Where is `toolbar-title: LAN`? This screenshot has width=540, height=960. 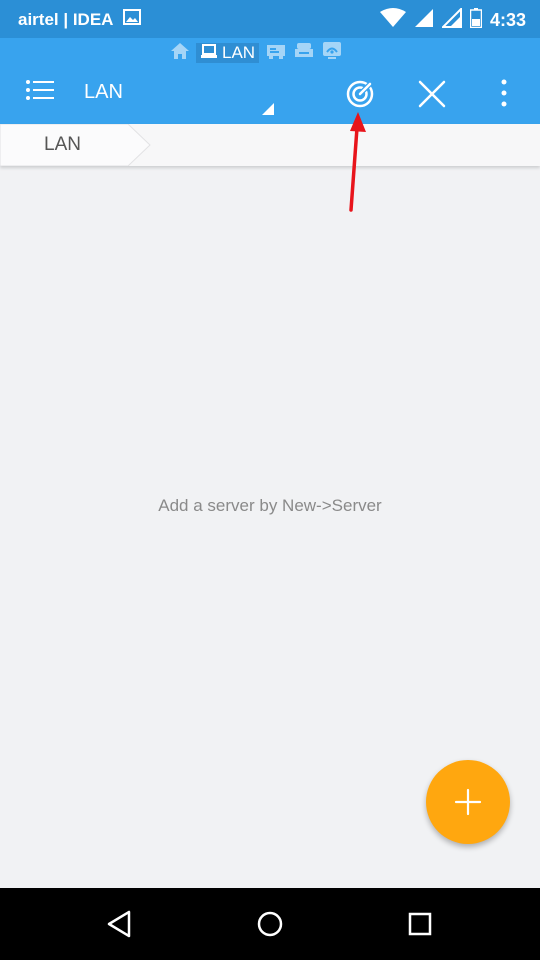 toolbar-title: LAN is located at coordinates (103, 92).